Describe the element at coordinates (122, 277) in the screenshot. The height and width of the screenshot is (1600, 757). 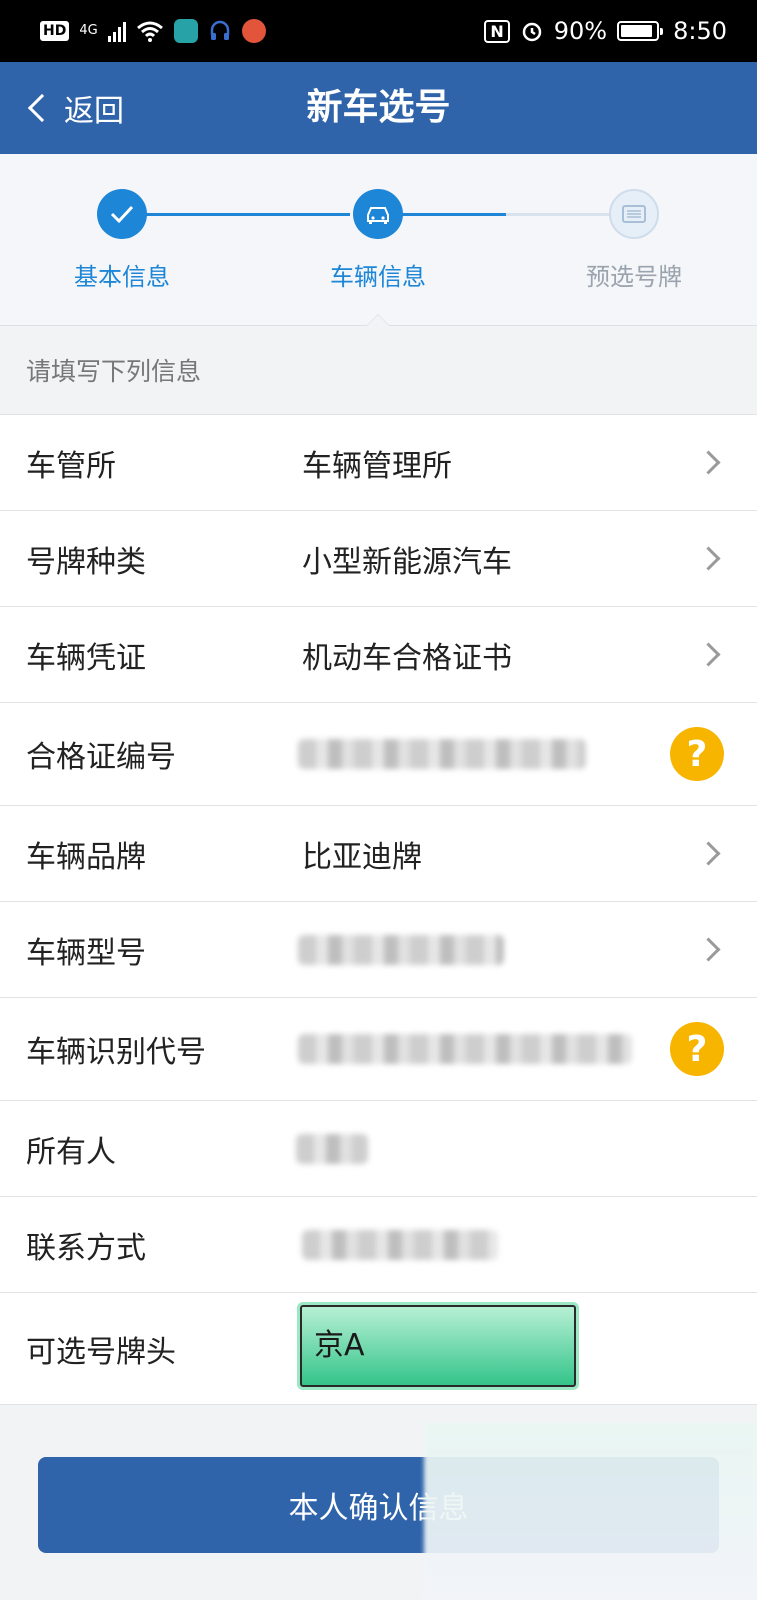
I see `step-label: 基本信息` at that location.